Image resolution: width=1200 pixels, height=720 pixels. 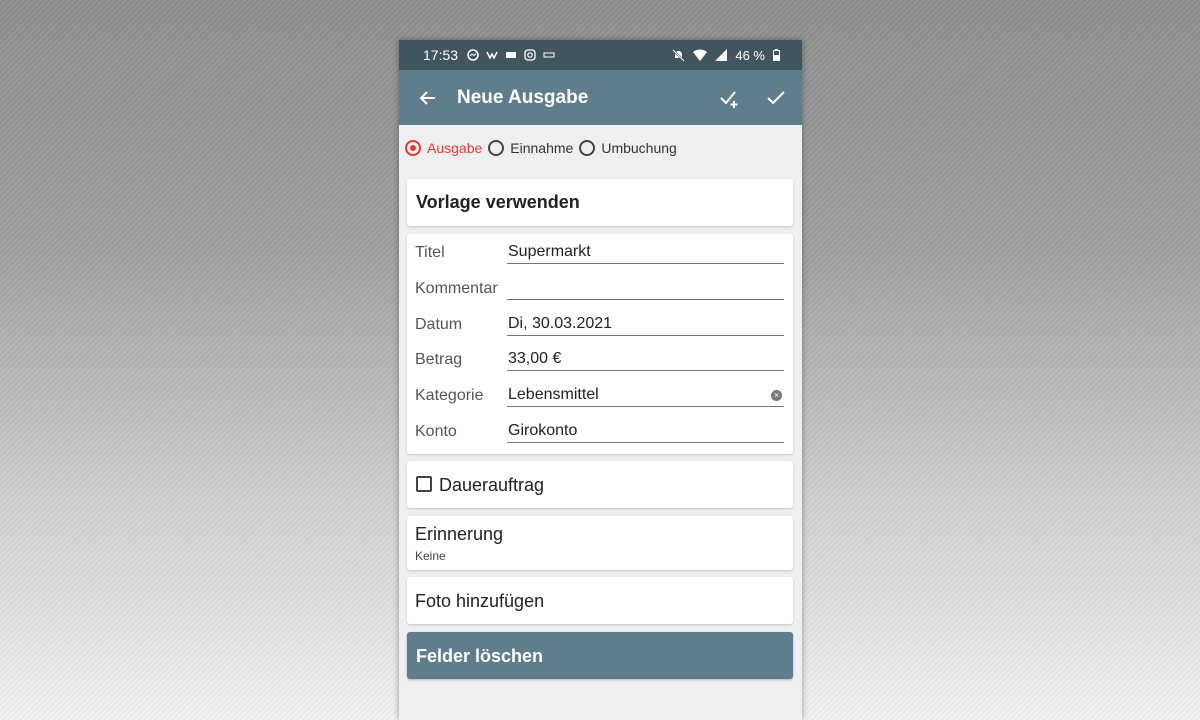 I want to click on amount-field: 33,00 €, so click(x=645, y=359).